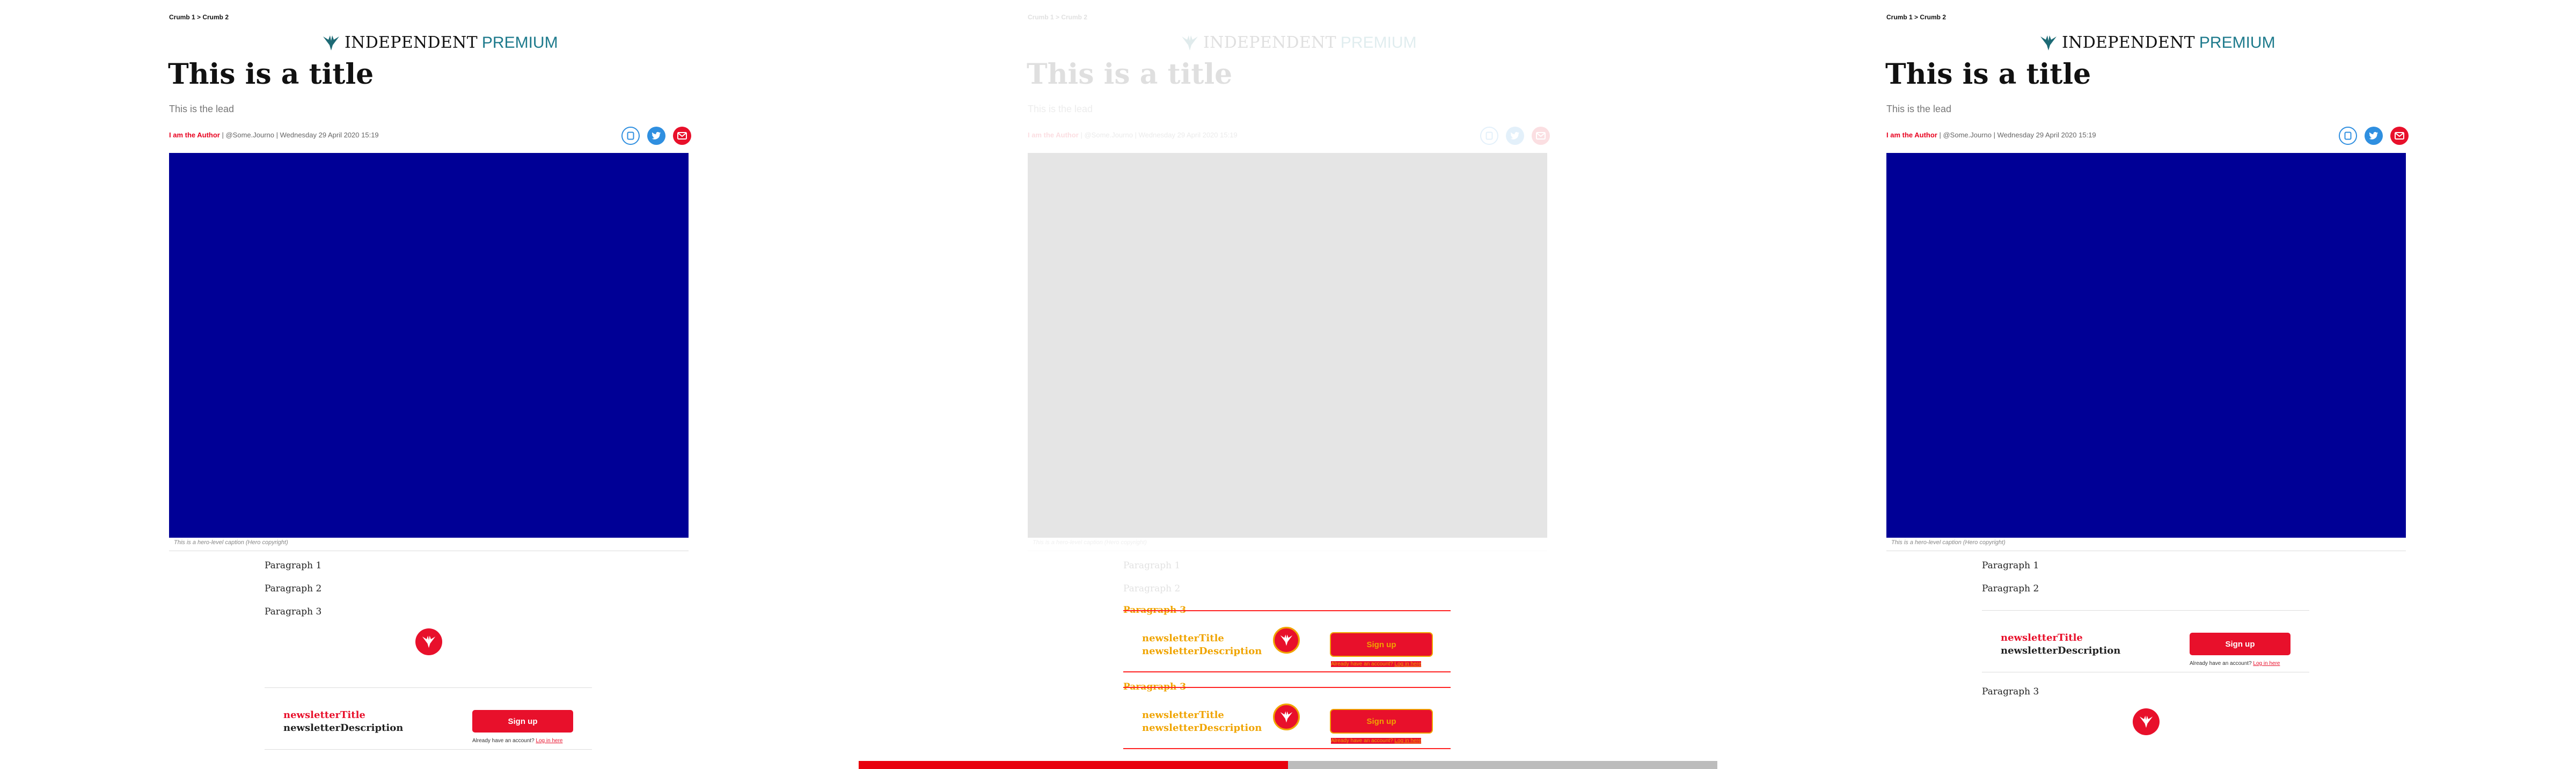 The height and width of the screenshot is (769, 2576). What do you see at coordinates (1073, 765) in the screenshot?
I see `scroll-progress-fill` at bounding box center [1073, 765].